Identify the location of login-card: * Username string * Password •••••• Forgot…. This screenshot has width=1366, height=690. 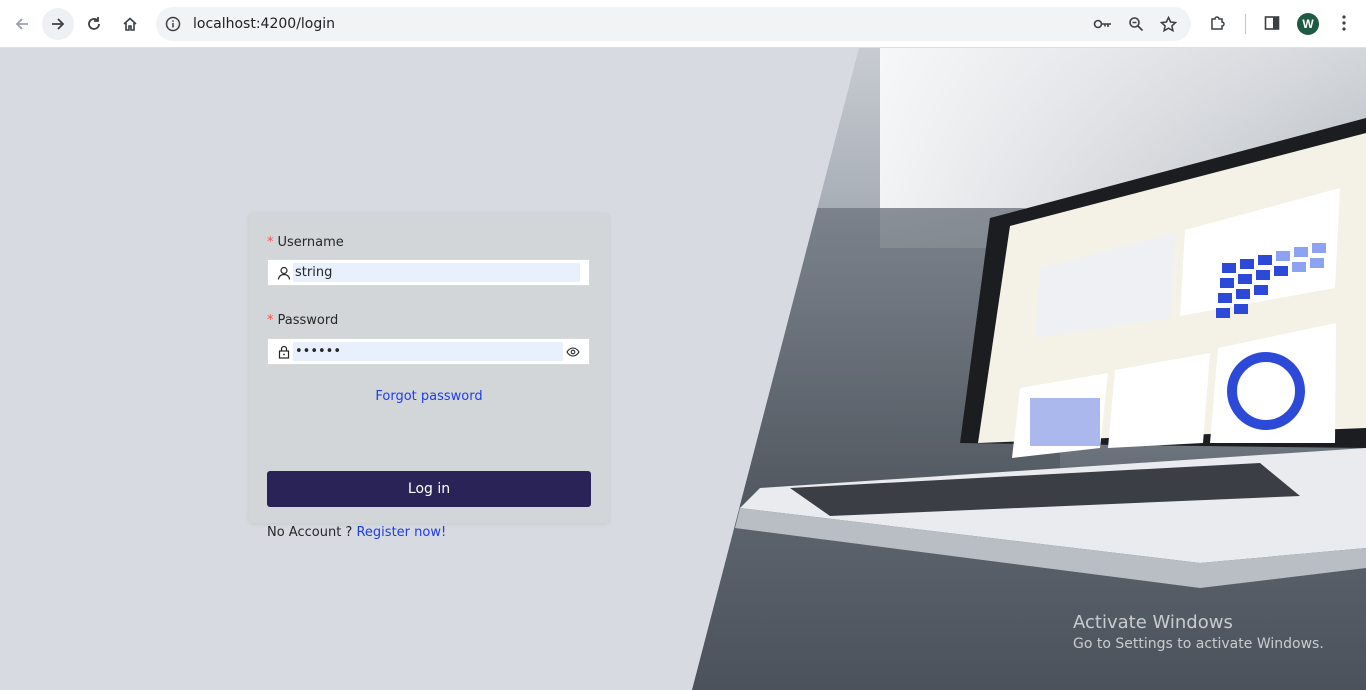
(429, 376).